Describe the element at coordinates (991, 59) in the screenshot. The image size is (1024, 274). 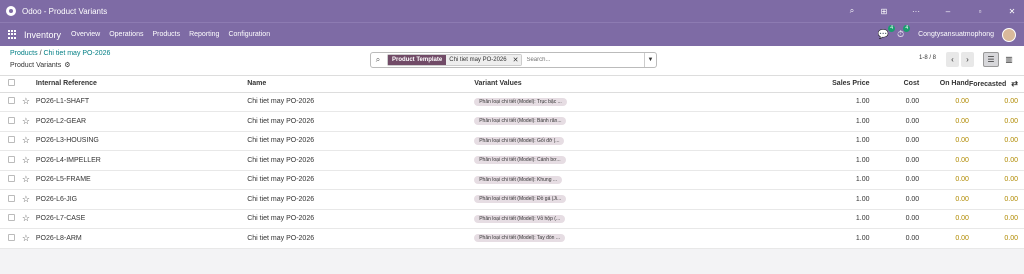
I see `list-view-button: ☰` at that location.